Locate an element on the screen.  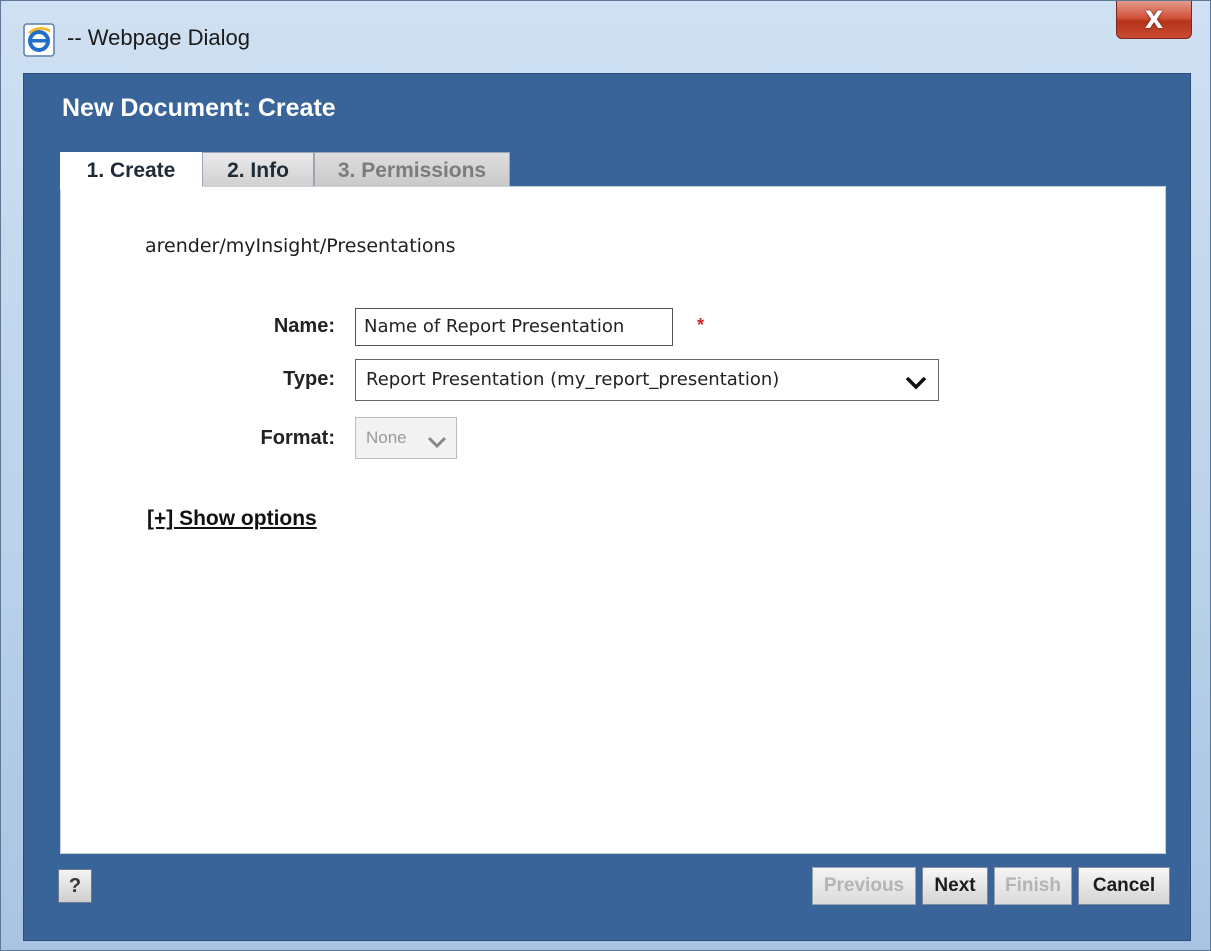
required-marker: * is located at coordinates (701, 325).